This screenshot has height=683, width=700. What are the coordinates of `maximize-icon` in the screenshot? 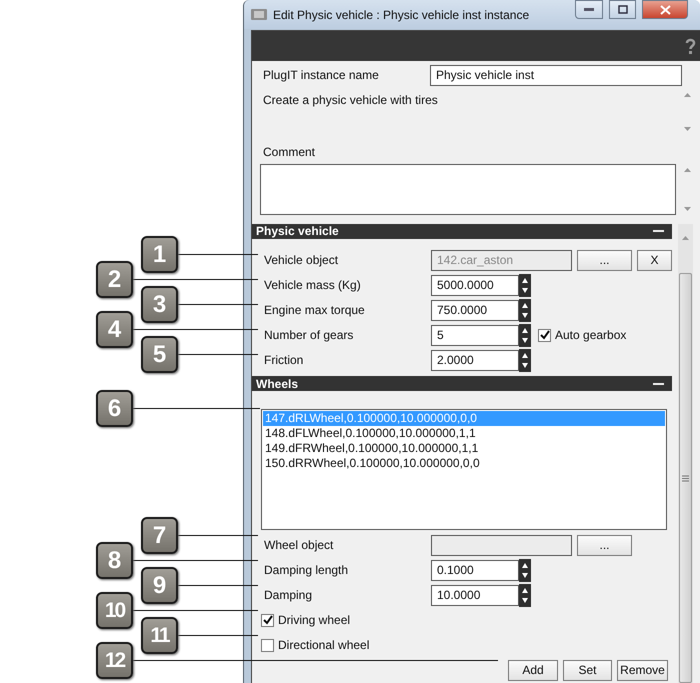 It's located at (623, 9).